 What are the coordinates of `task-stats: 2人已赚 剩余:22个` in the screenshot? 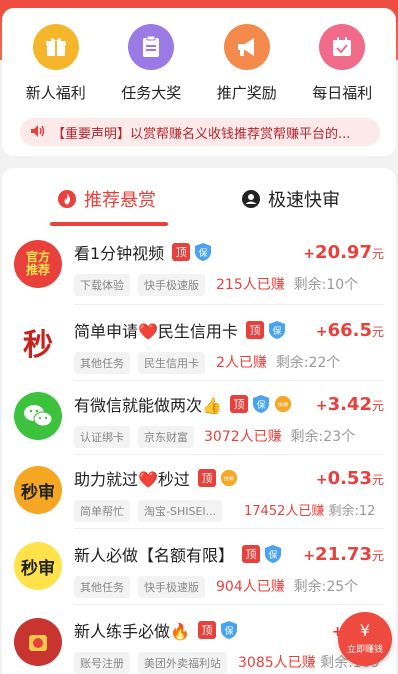 It's located at (278, 362).